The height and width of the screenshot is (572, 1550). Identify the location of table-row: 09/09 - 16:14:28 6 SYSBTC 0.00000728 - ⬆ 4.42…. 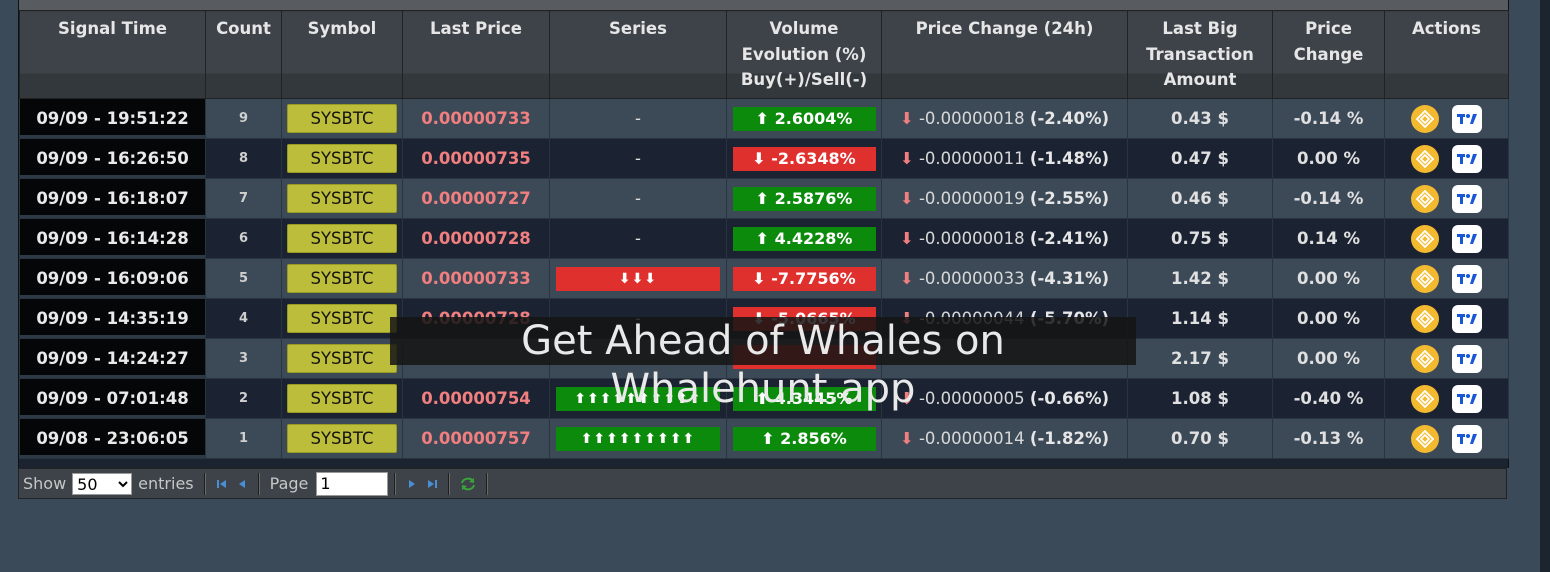
(764, 238).